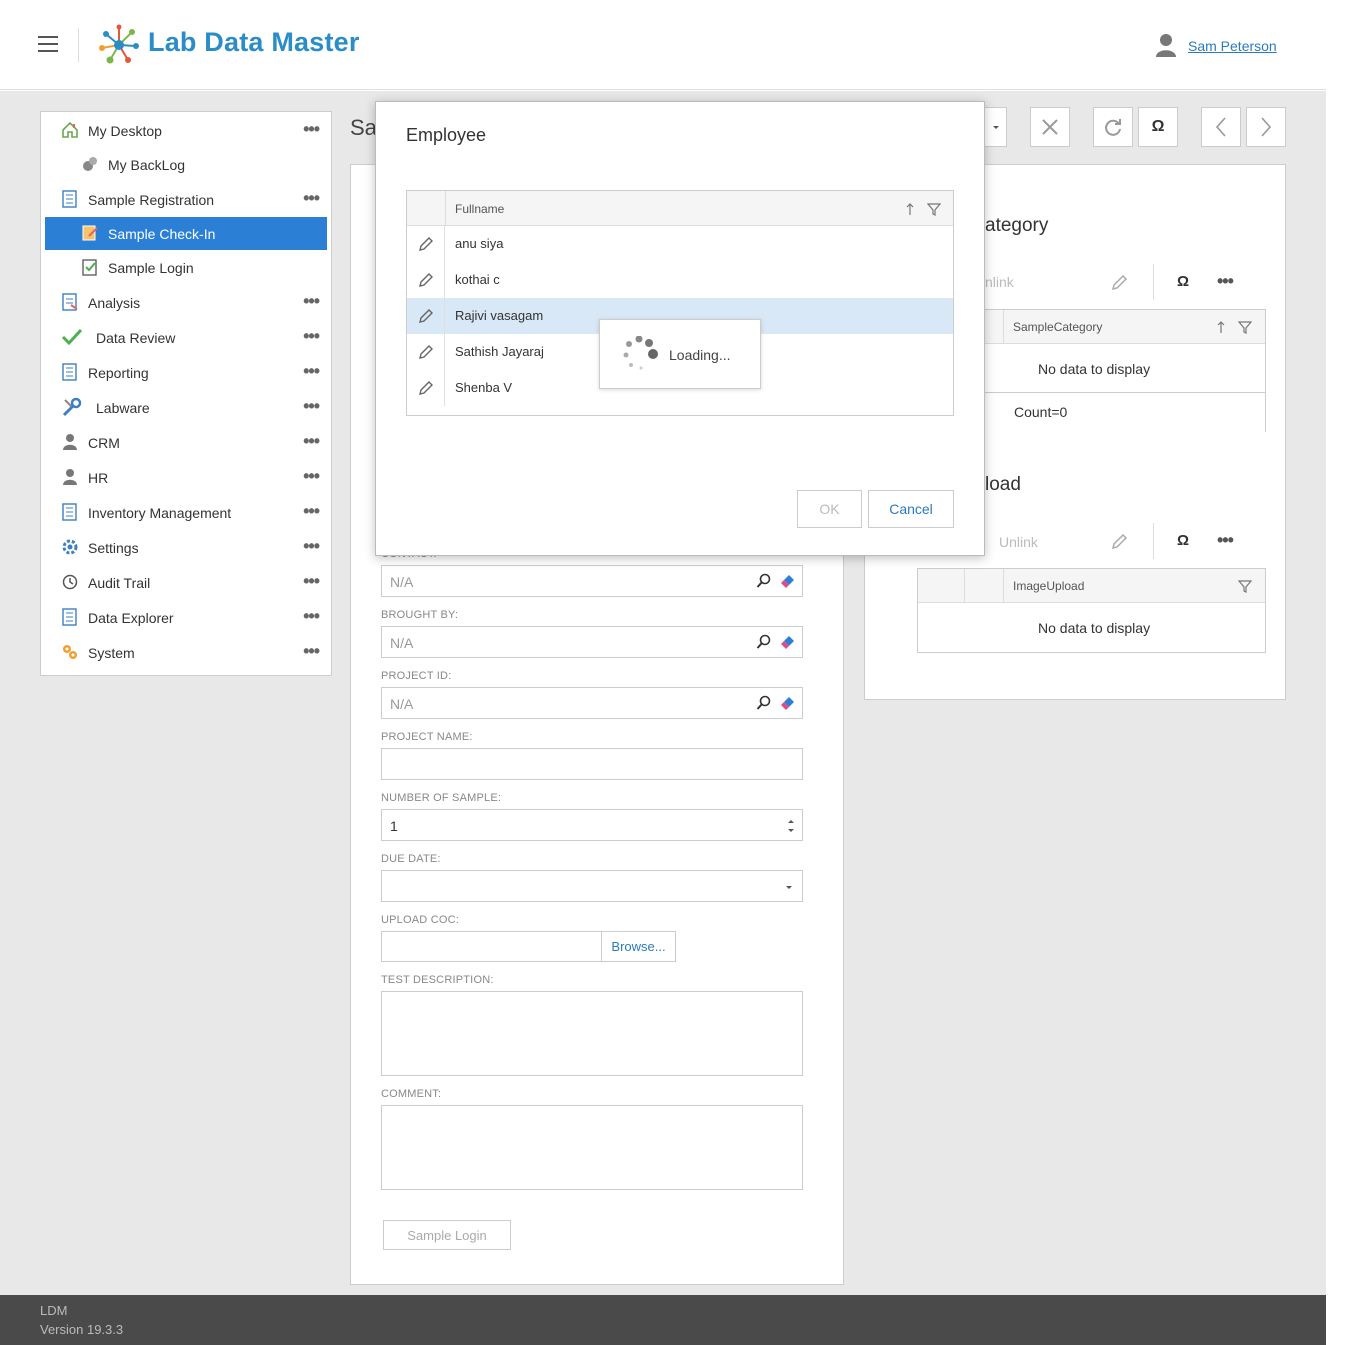  I want to click on user-name-link: Sam Peterson, so click(1232, 46).